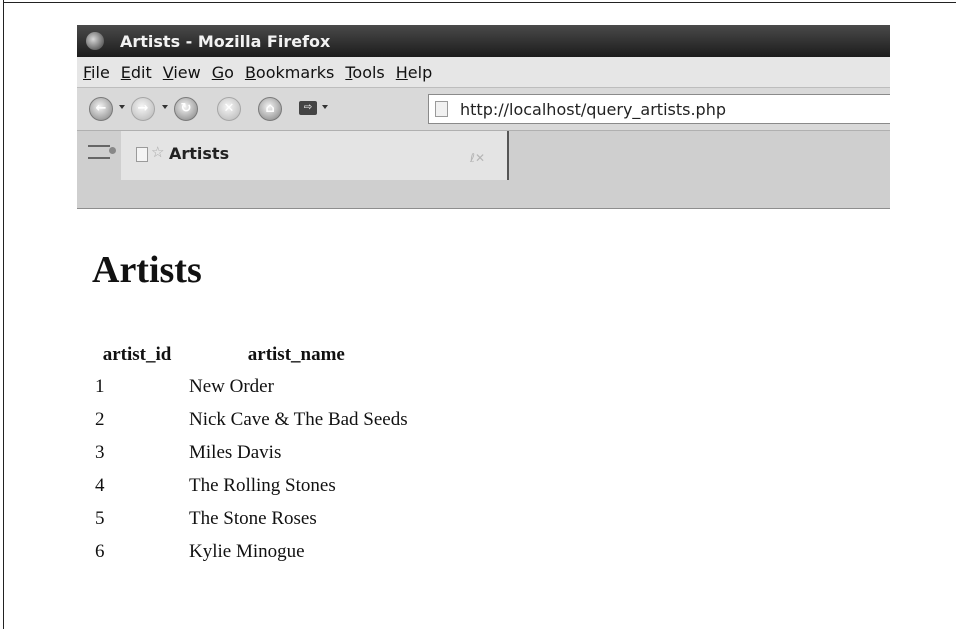  Describe the element at coordinates (199, 153) in the screenshot. I see `tab-title: Artists` at that location.